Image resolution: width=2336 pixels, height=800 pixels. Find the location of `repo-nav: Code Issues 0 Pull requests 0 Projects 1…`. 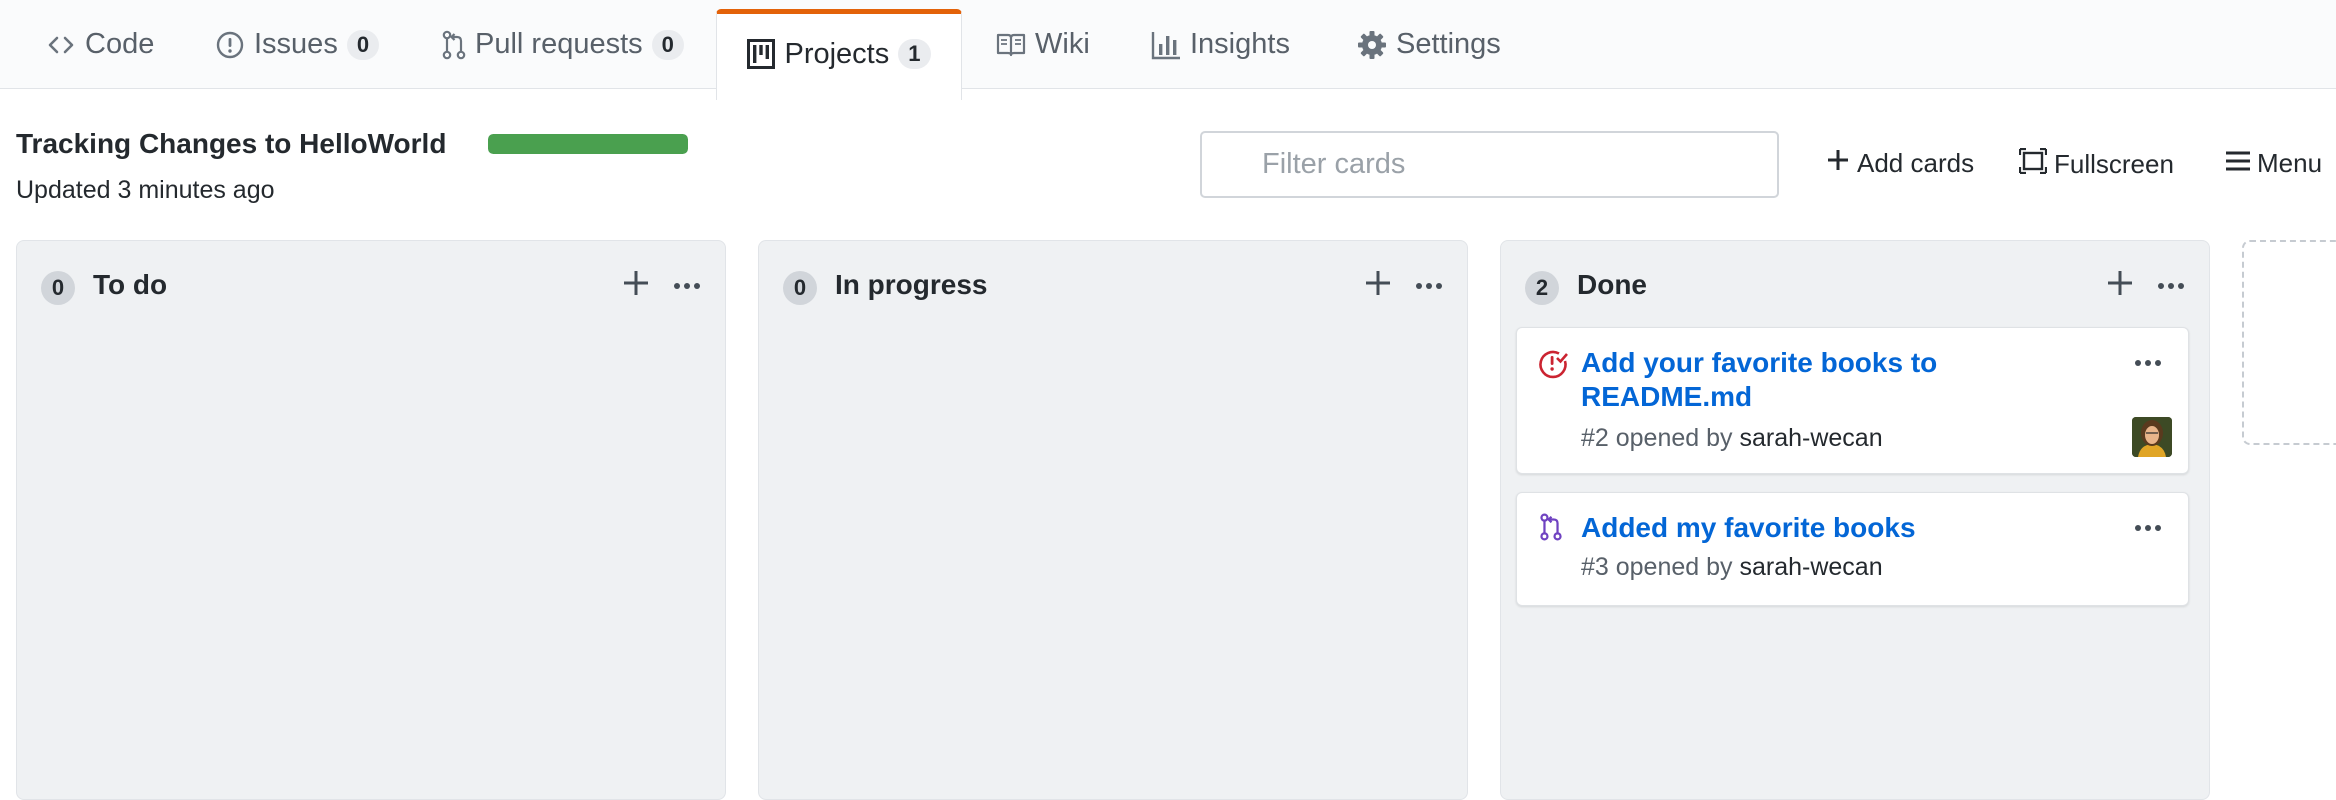

repo-nav: Code Issues 0 Pull requests 0 Projects 1… is located at coordinates (1168, 50).